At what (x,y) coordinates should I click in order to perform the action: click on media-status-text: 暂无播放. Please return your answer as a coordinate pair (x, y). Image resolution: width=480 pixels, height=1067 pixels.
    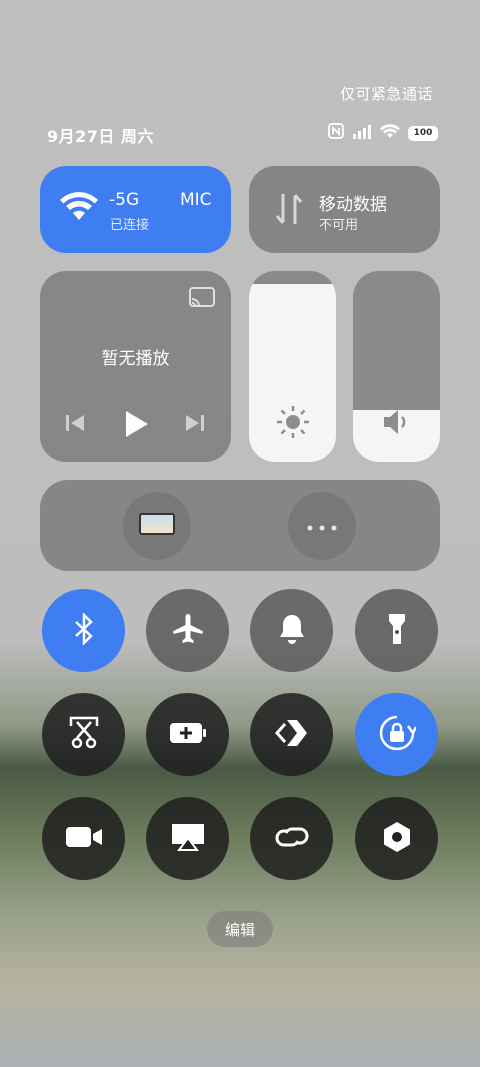
    Looking at the image, I should click on (135, 359).